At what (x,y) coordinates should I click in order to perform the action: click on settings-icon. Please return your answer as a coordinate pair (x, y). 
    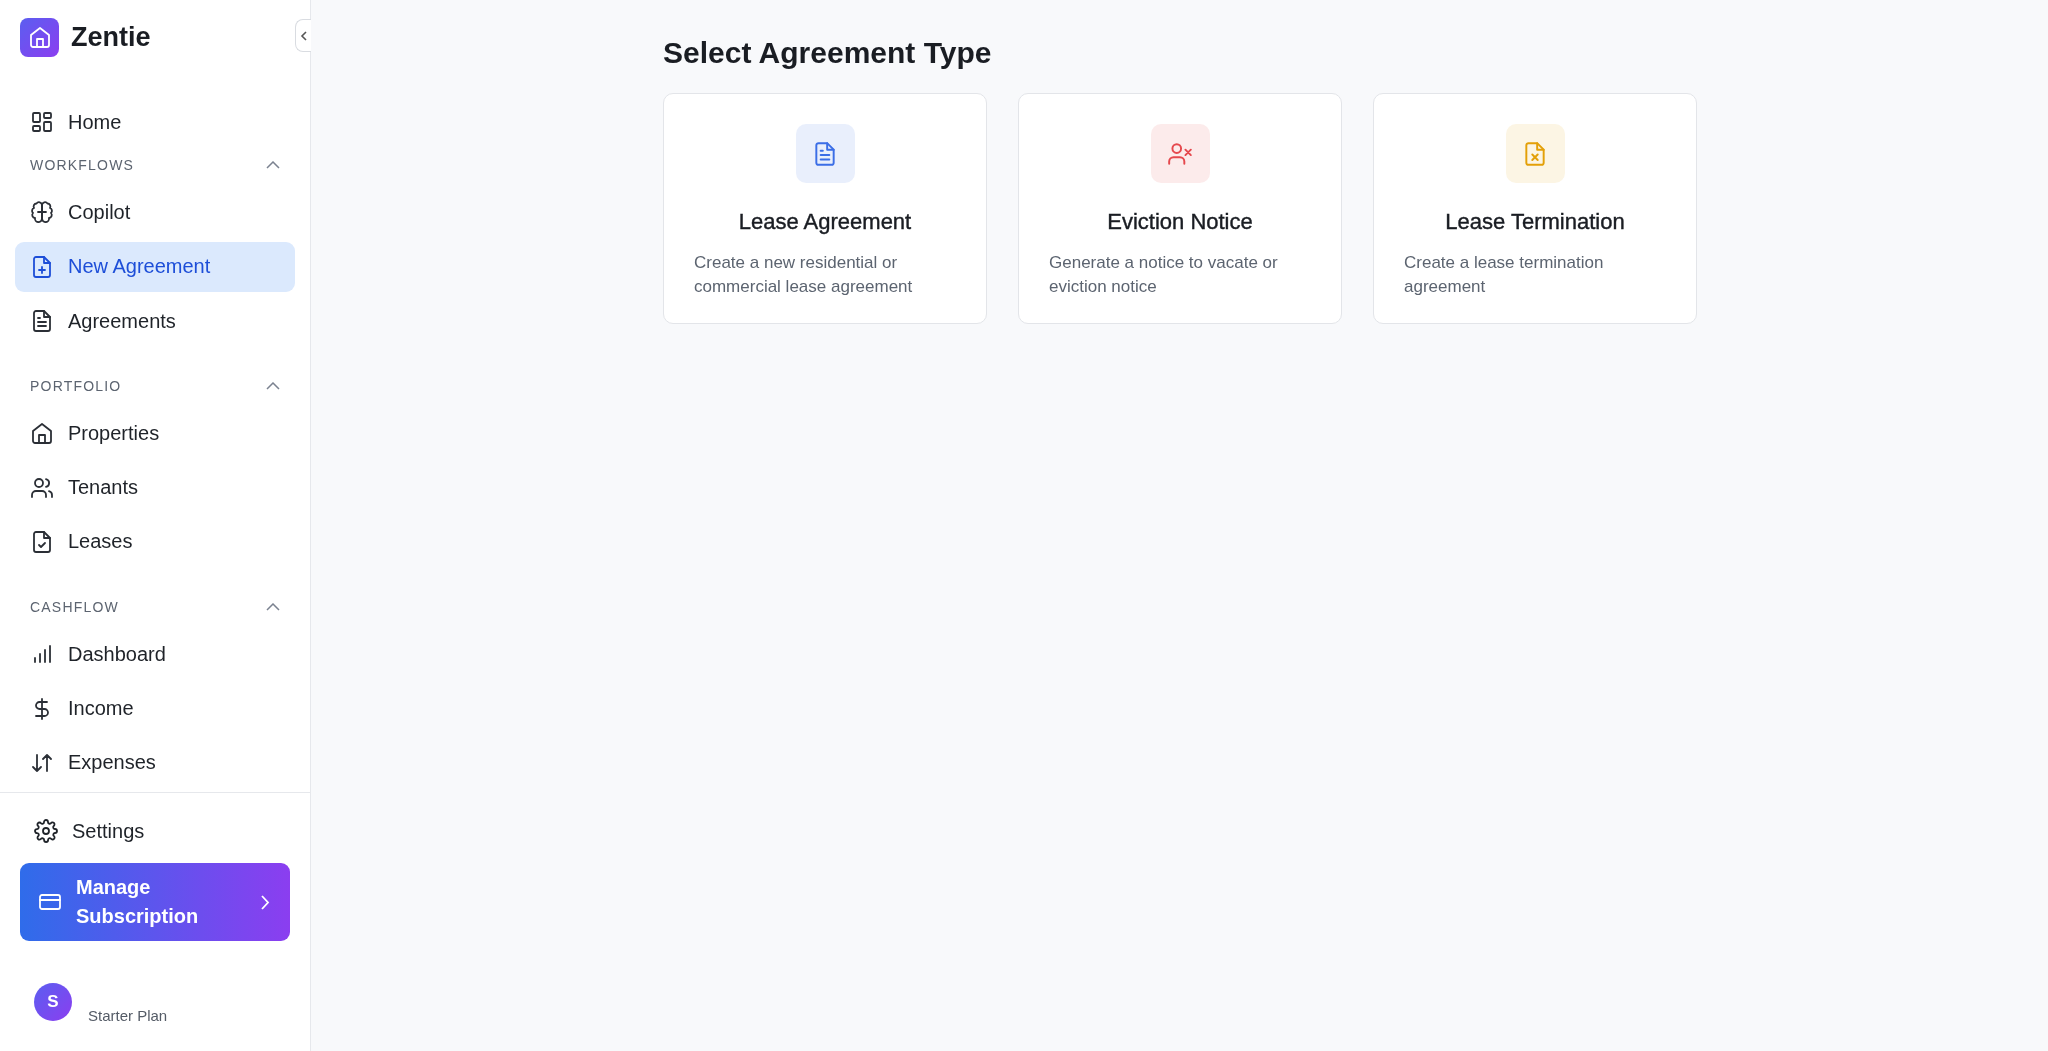
    Looking at the image, I should click on (46, 831).